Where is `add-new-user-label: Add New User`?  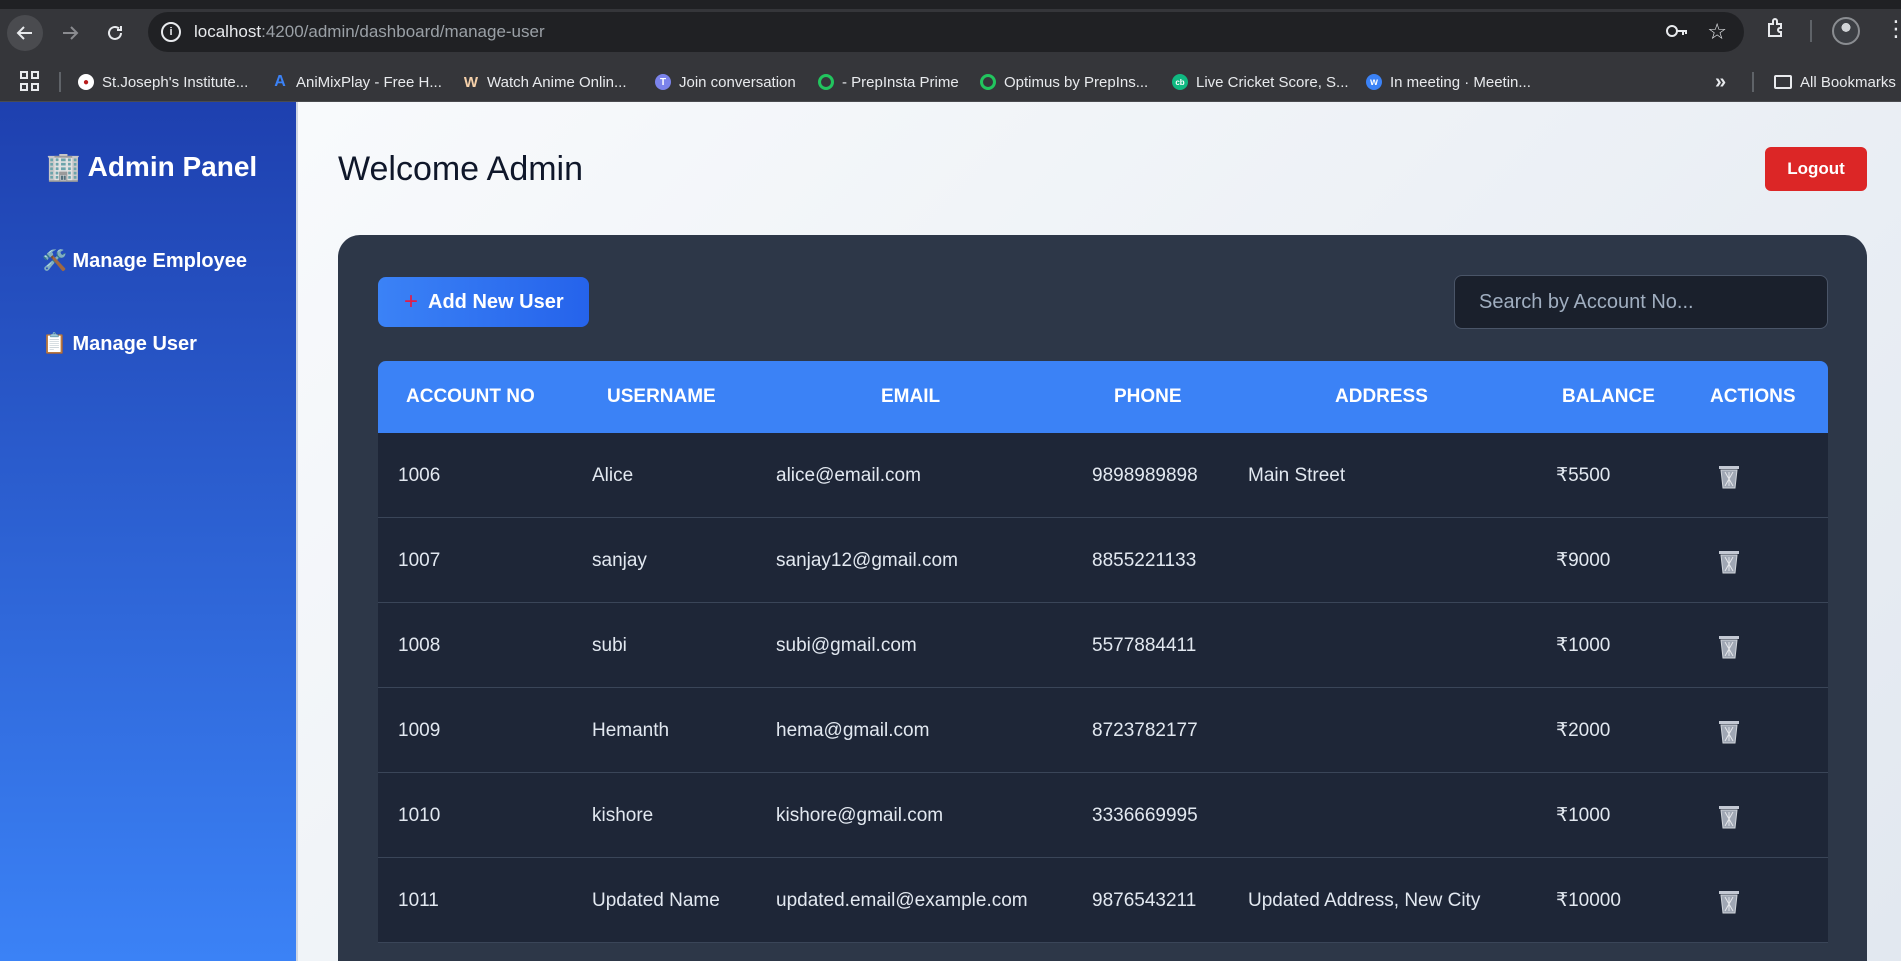 add-new-user-label: Add New User is located at coordinates (496, 301).